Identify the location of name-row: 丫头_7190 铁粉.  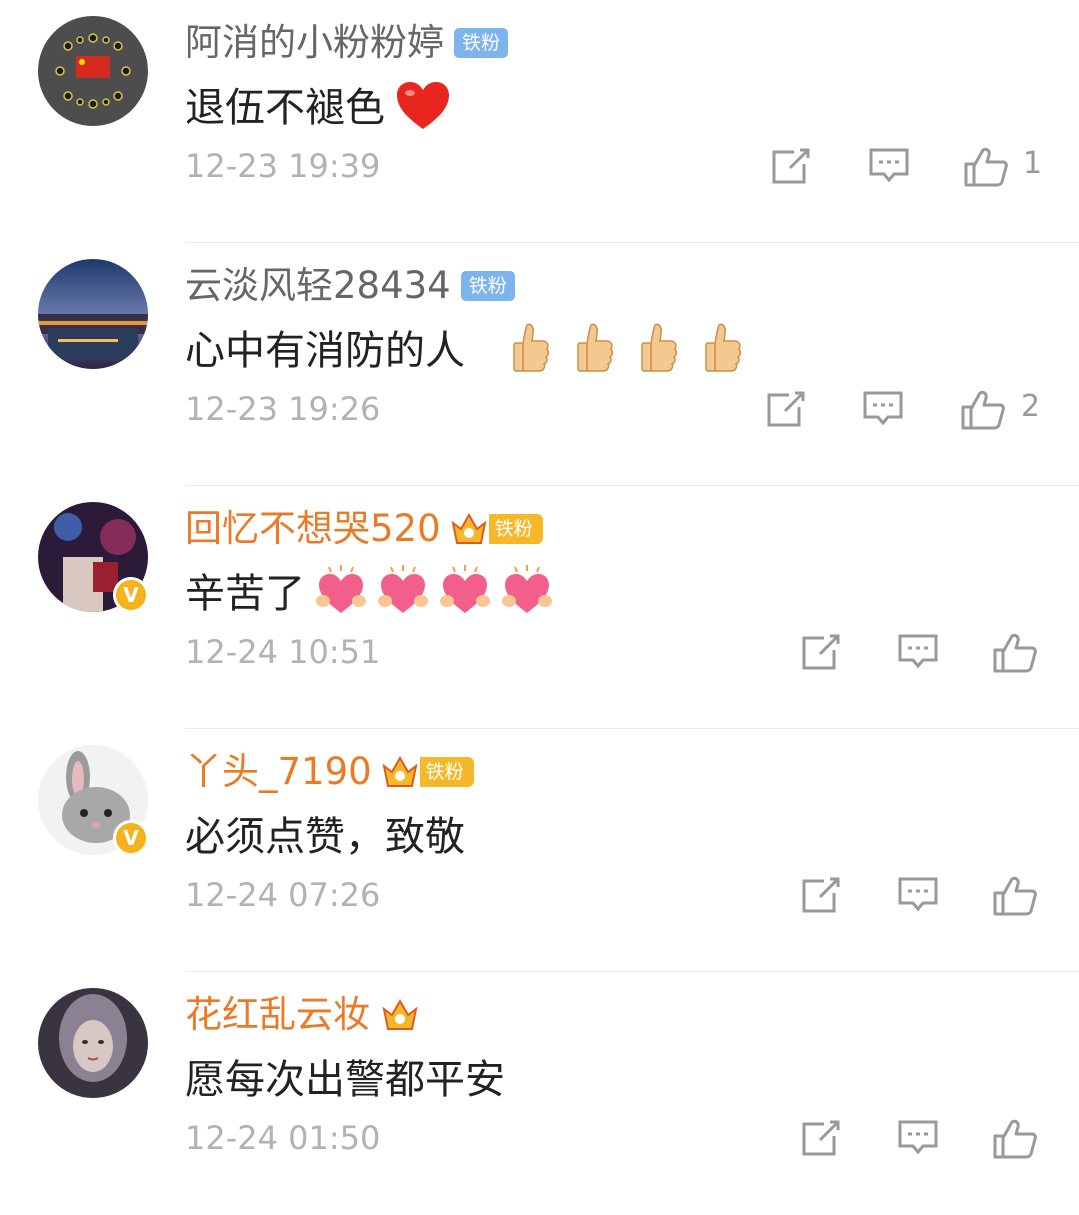
(329, 772).